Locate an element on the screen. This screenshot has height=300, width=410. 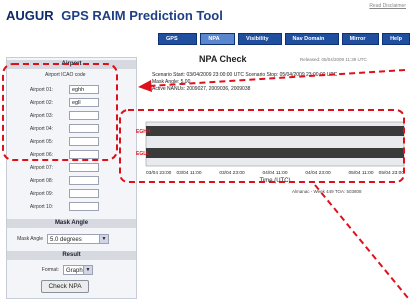
airport-06-label: Airport 06: is located at coordinates (41, 155).